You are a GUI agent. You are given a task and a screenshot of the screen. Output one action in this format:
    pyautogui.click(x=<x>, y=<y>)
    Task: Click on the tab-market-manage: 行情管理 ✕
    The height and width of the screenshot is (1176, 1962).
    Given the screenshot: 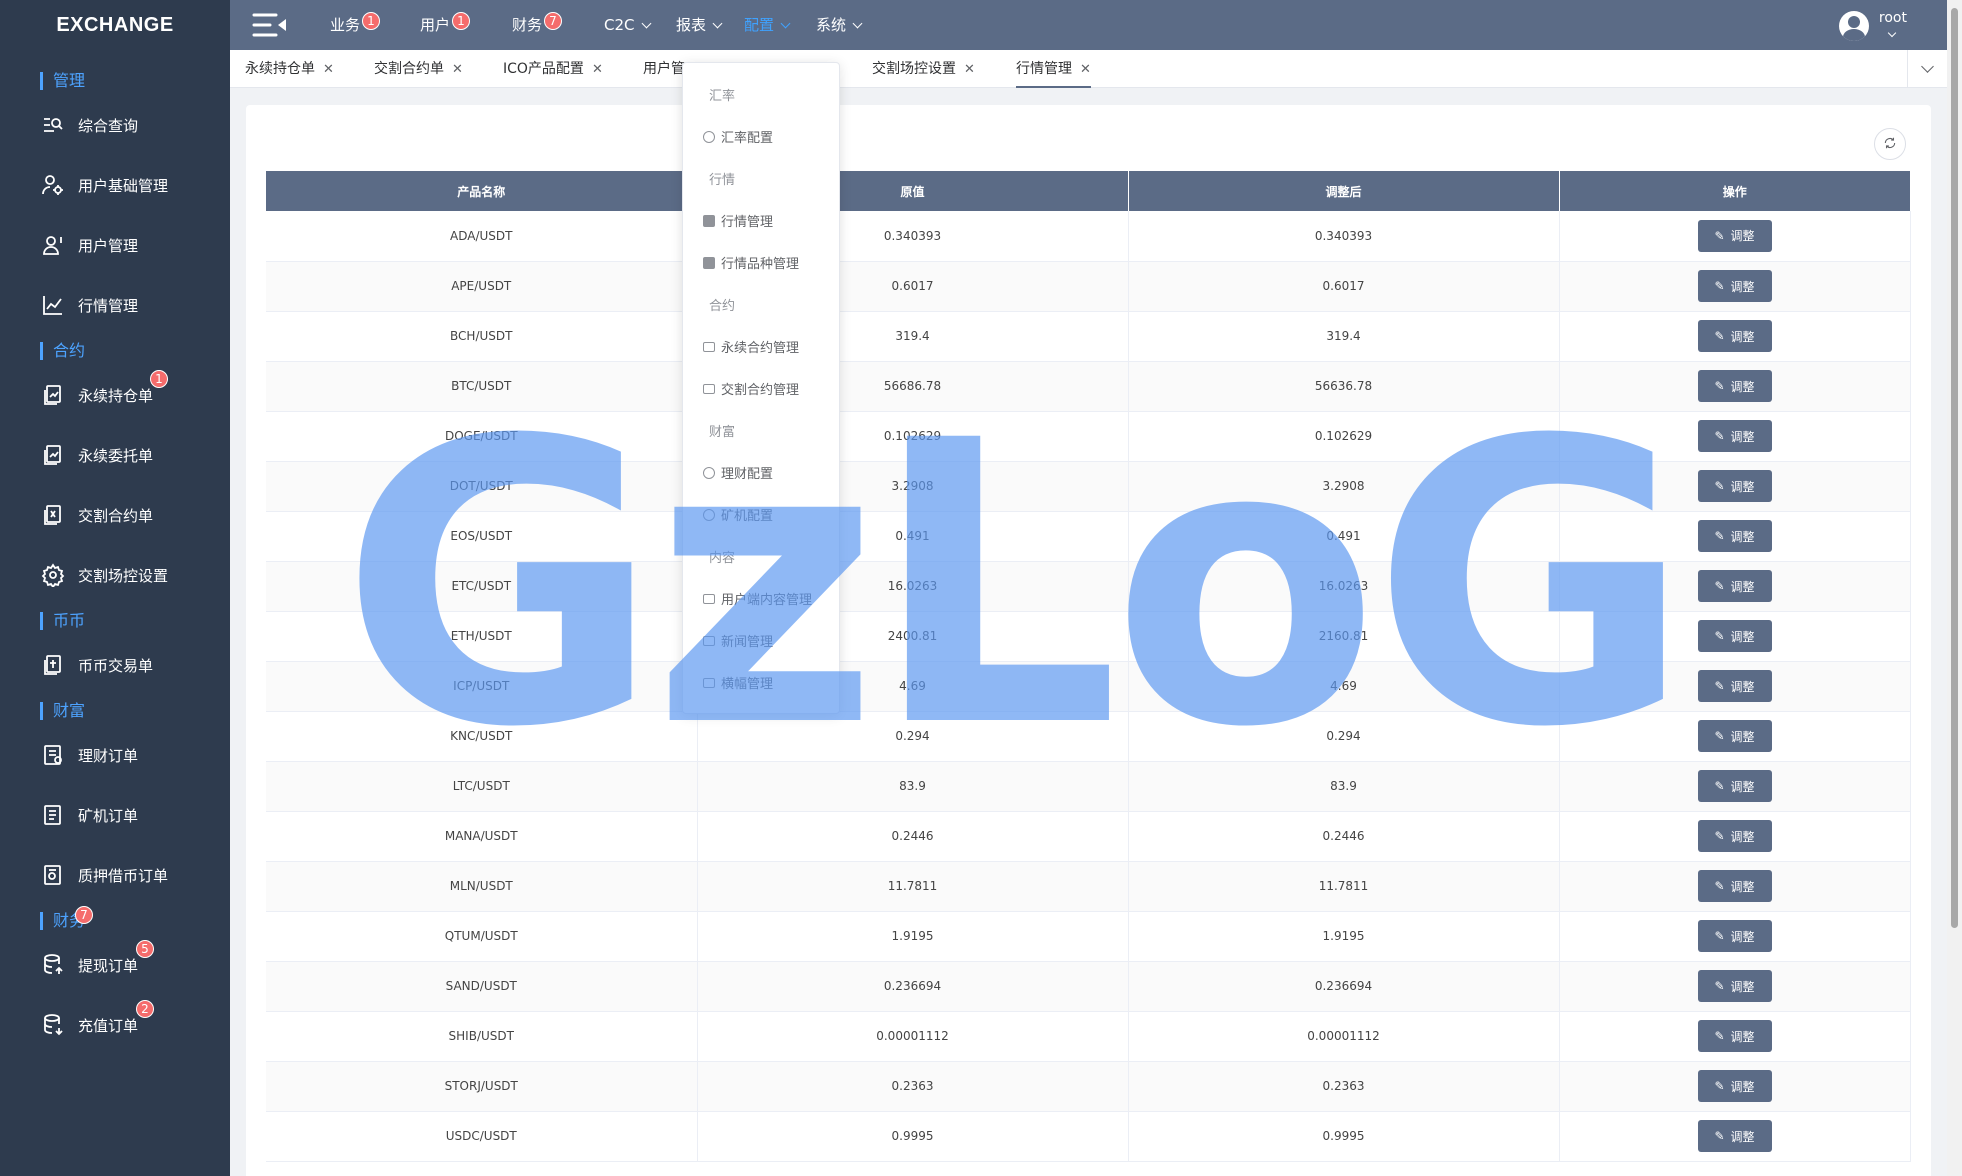 What is the action you would take?
    pyautogui.click(x=1053, y=69)
    